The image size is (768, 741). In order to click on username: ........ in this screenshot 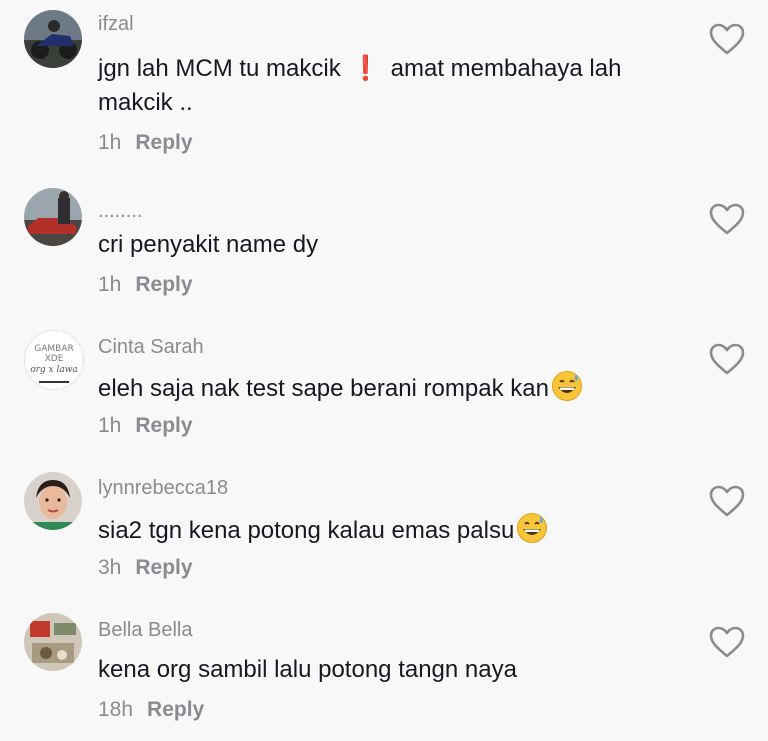, I will do `click(120, 211)`.